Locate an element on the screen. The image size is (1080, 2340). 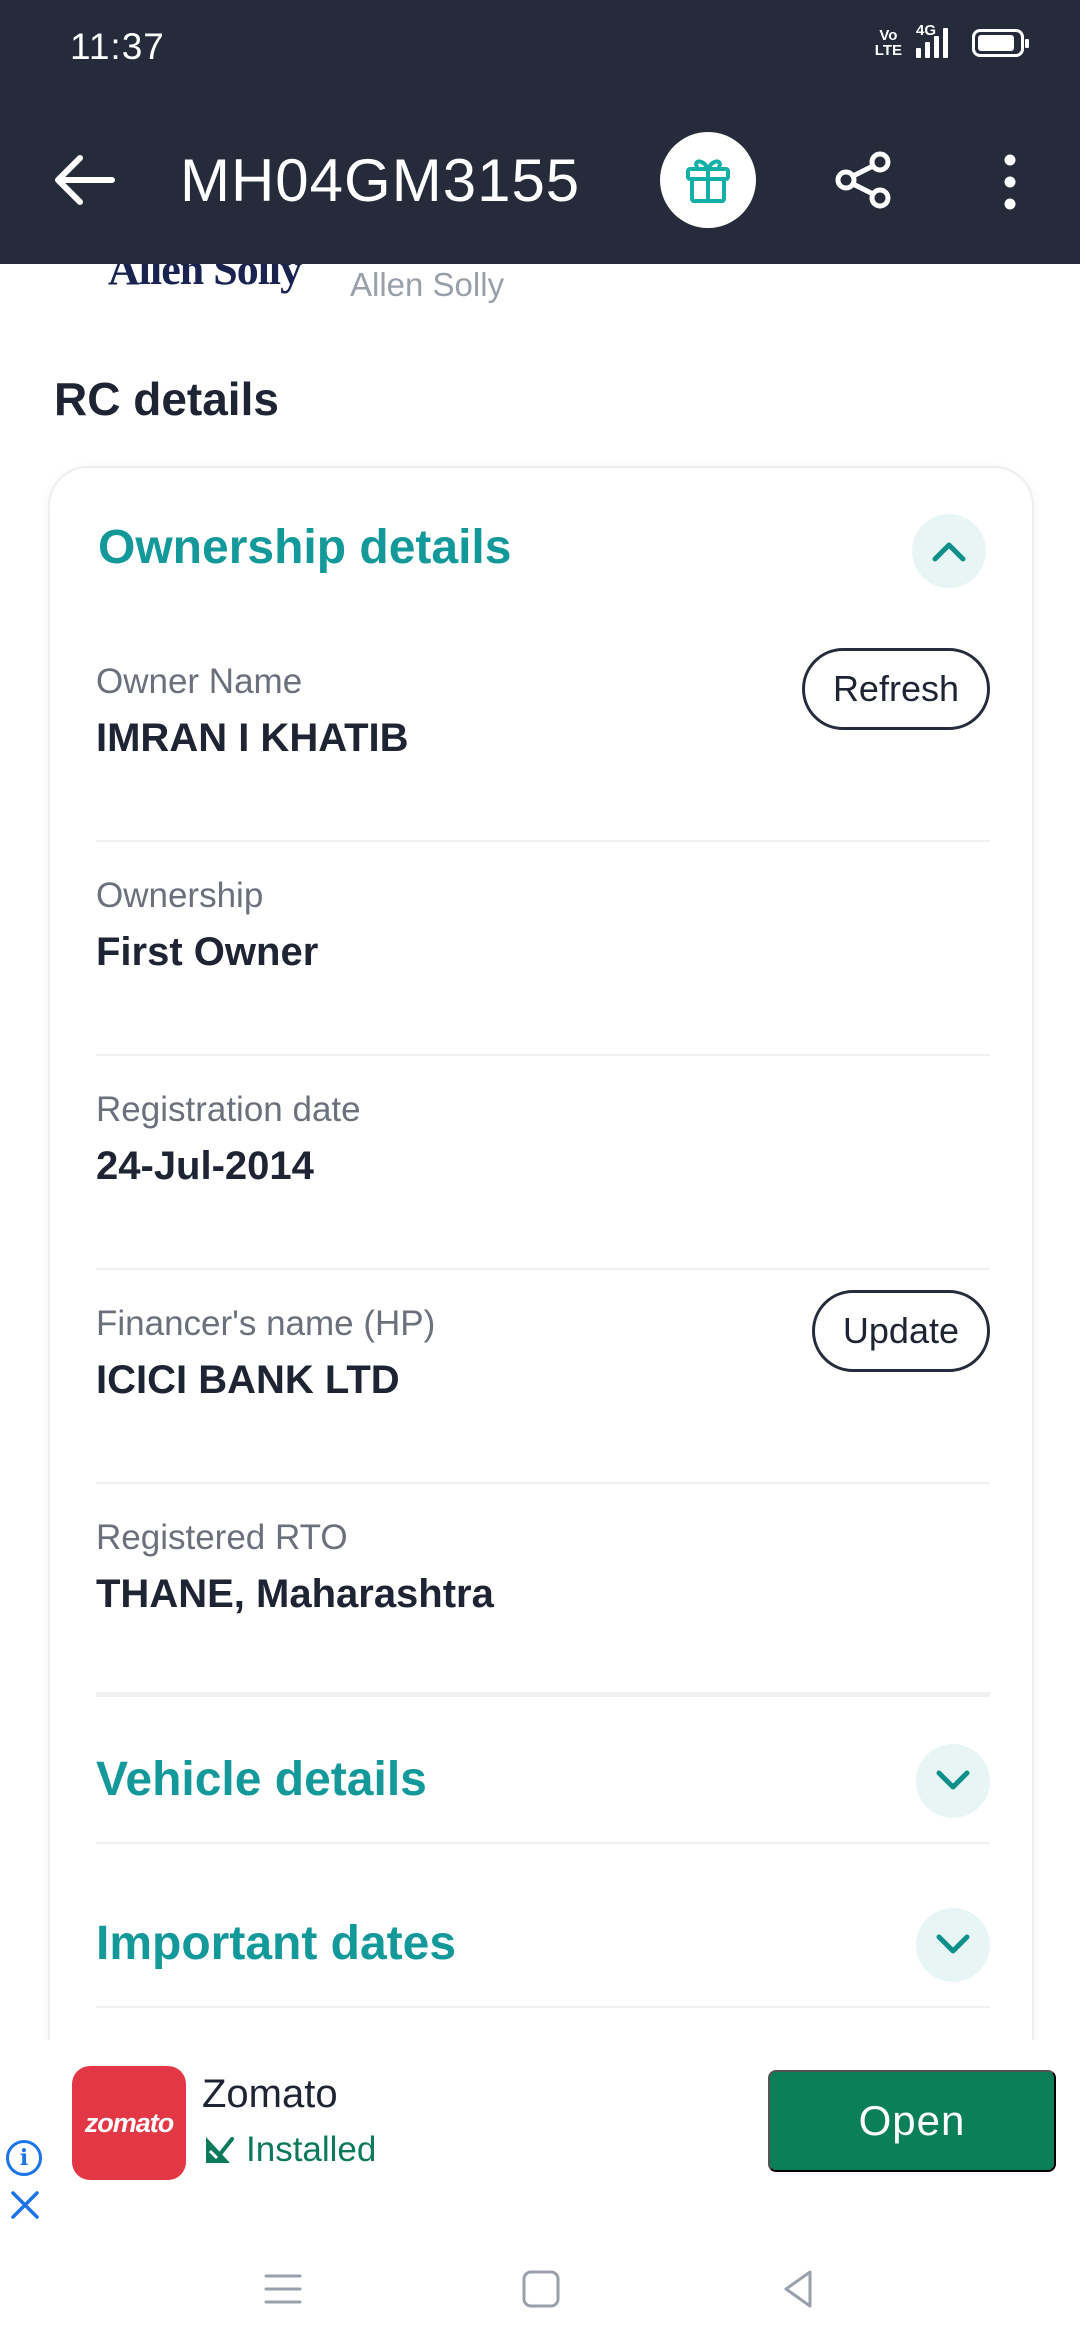
gift-button is located at coordinates (708, 180).